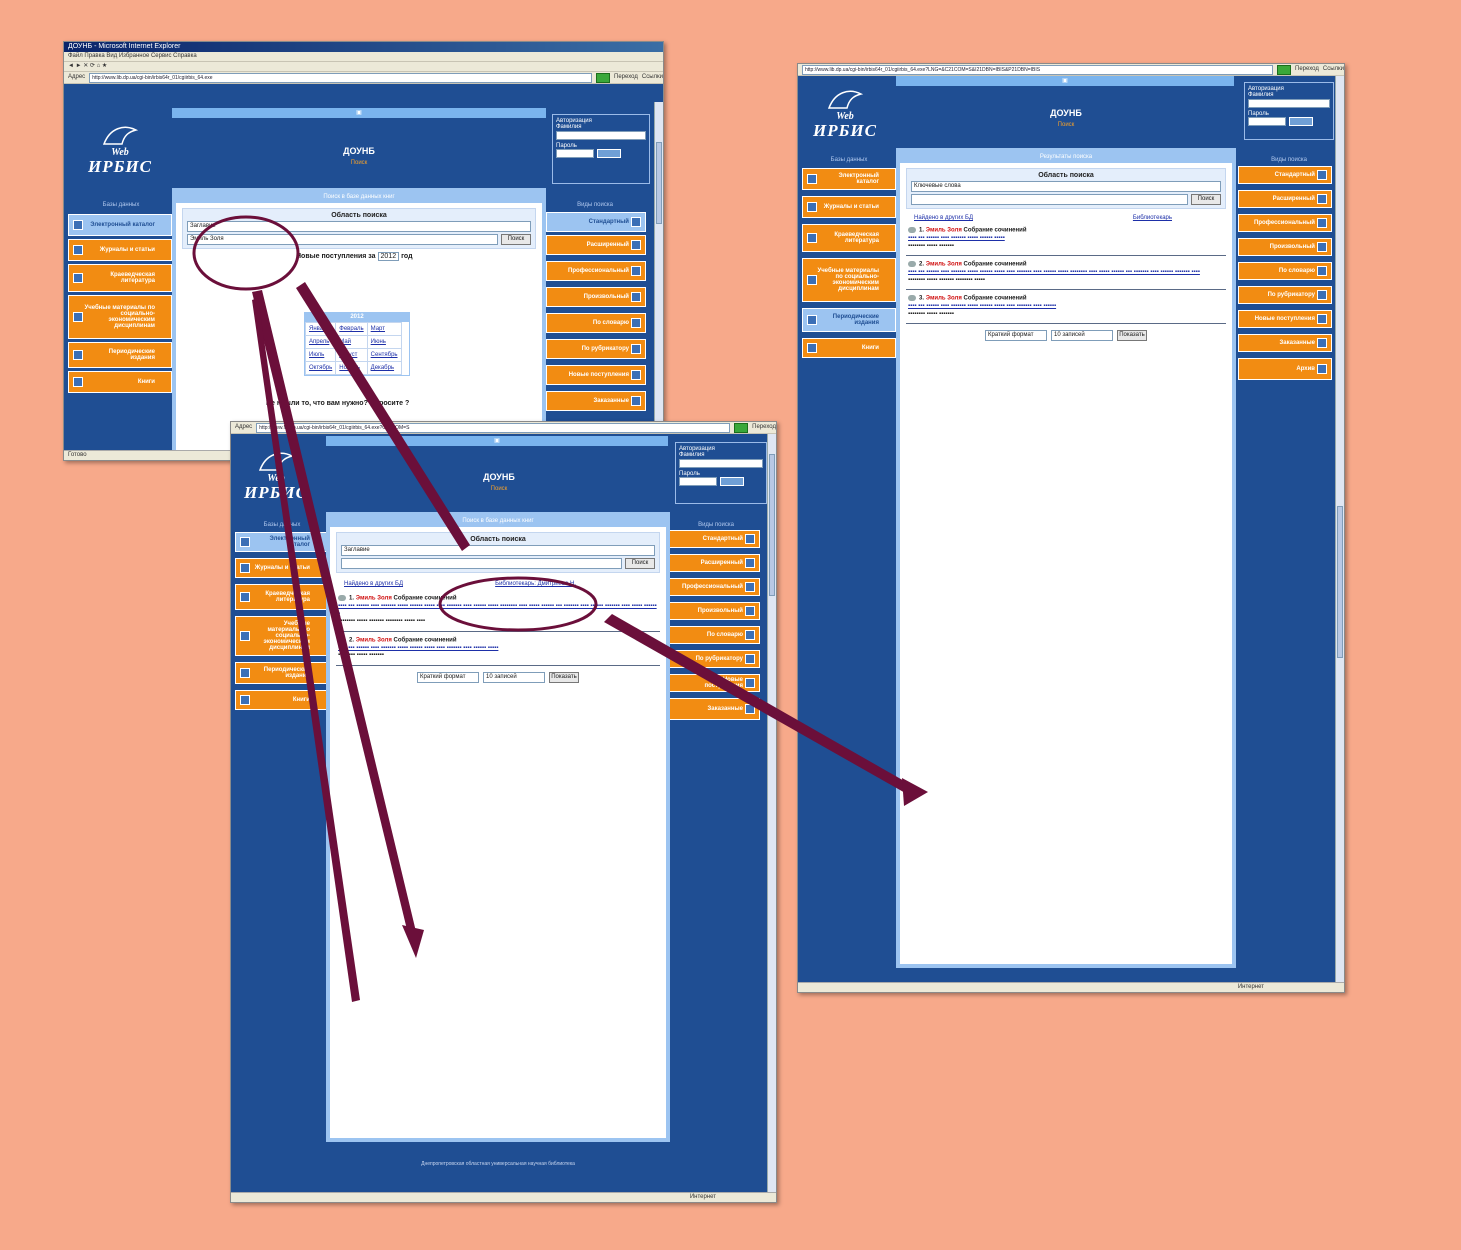 This screenshot has width=1461, height=1250. What do you see at coordinates (1066, 186) in the screenshot?
I see `search-field-select: Ключевые слова` at bounding box center [1066, 186].